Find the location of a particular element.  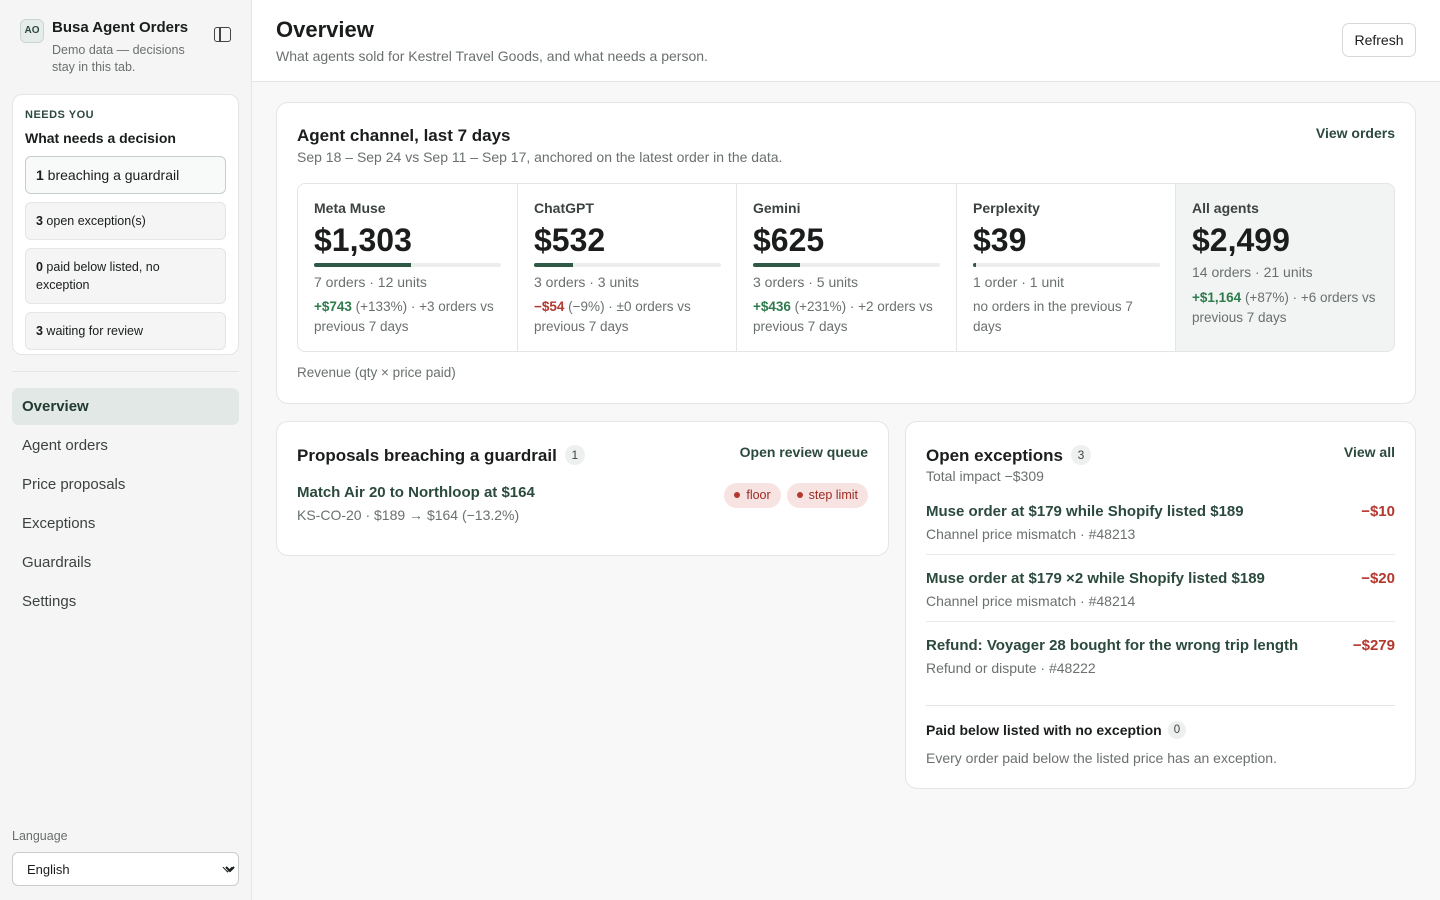

guardrail-tag-step-limit: step limit is located at coordinates (827, 495).